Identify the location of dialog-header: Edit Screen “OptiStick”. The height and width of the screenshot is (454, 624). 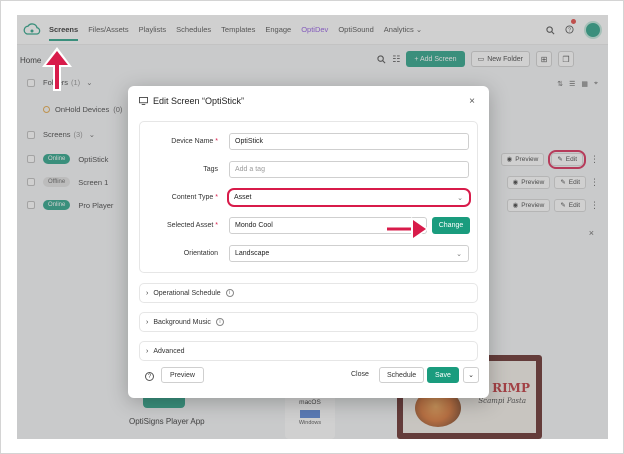
(191, 101).